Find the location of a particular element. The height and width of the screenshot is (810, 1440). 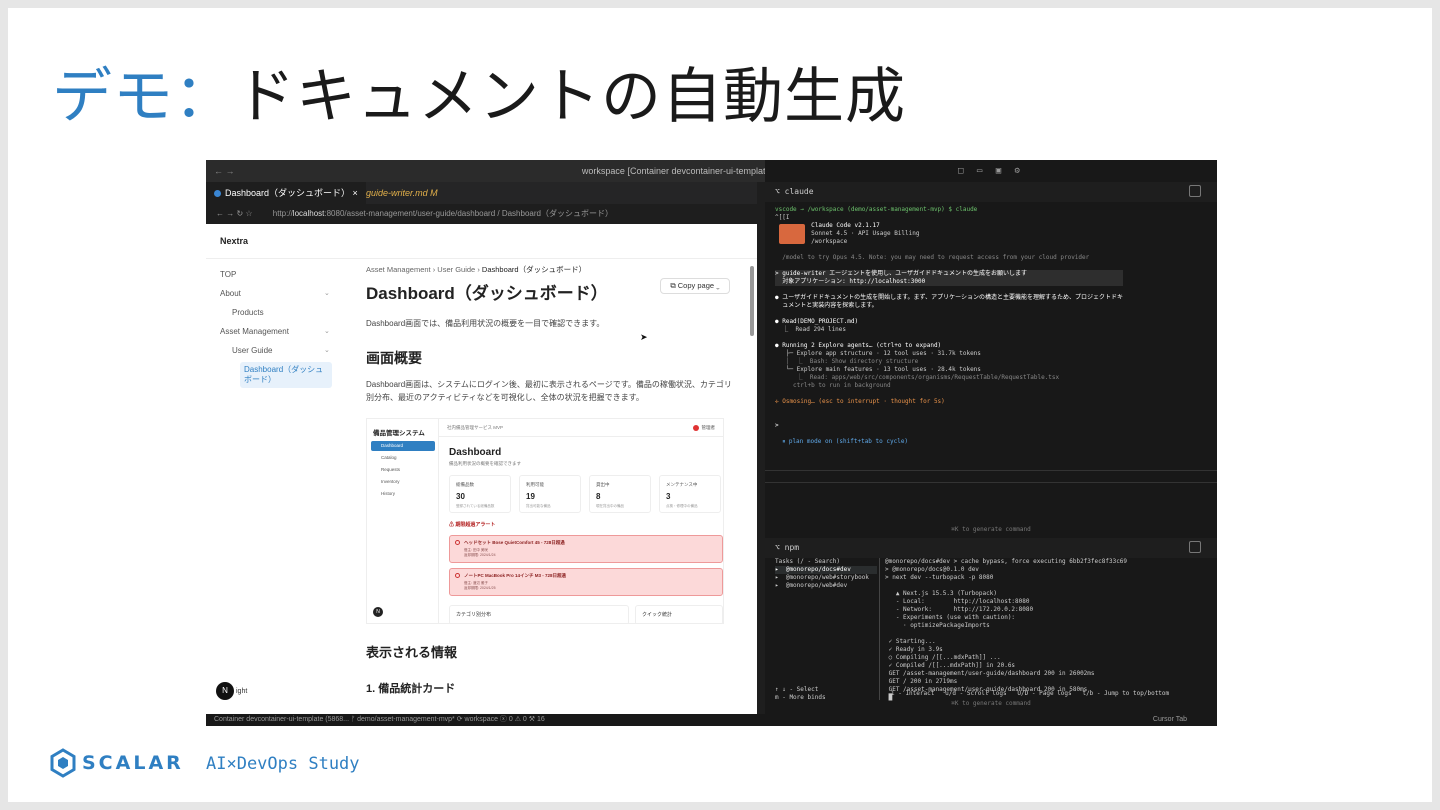

copy-page-button: ⧉ Copy page ⌄ is located at coordinates (695, 286).